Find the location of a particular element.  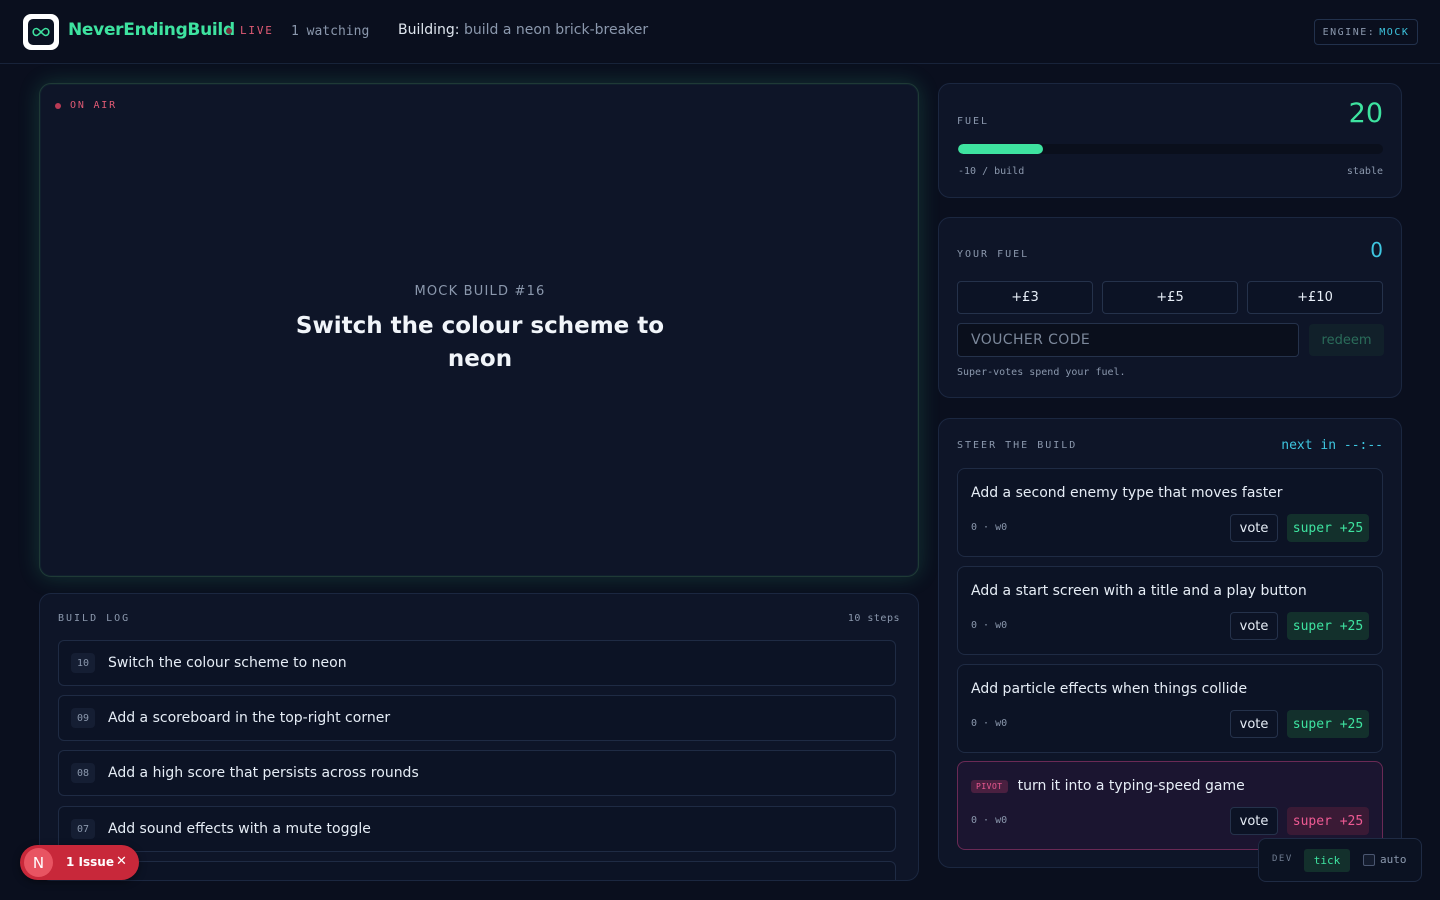

option-title-text: Add particle effects when things collide is located at coordinates (1109, 689).